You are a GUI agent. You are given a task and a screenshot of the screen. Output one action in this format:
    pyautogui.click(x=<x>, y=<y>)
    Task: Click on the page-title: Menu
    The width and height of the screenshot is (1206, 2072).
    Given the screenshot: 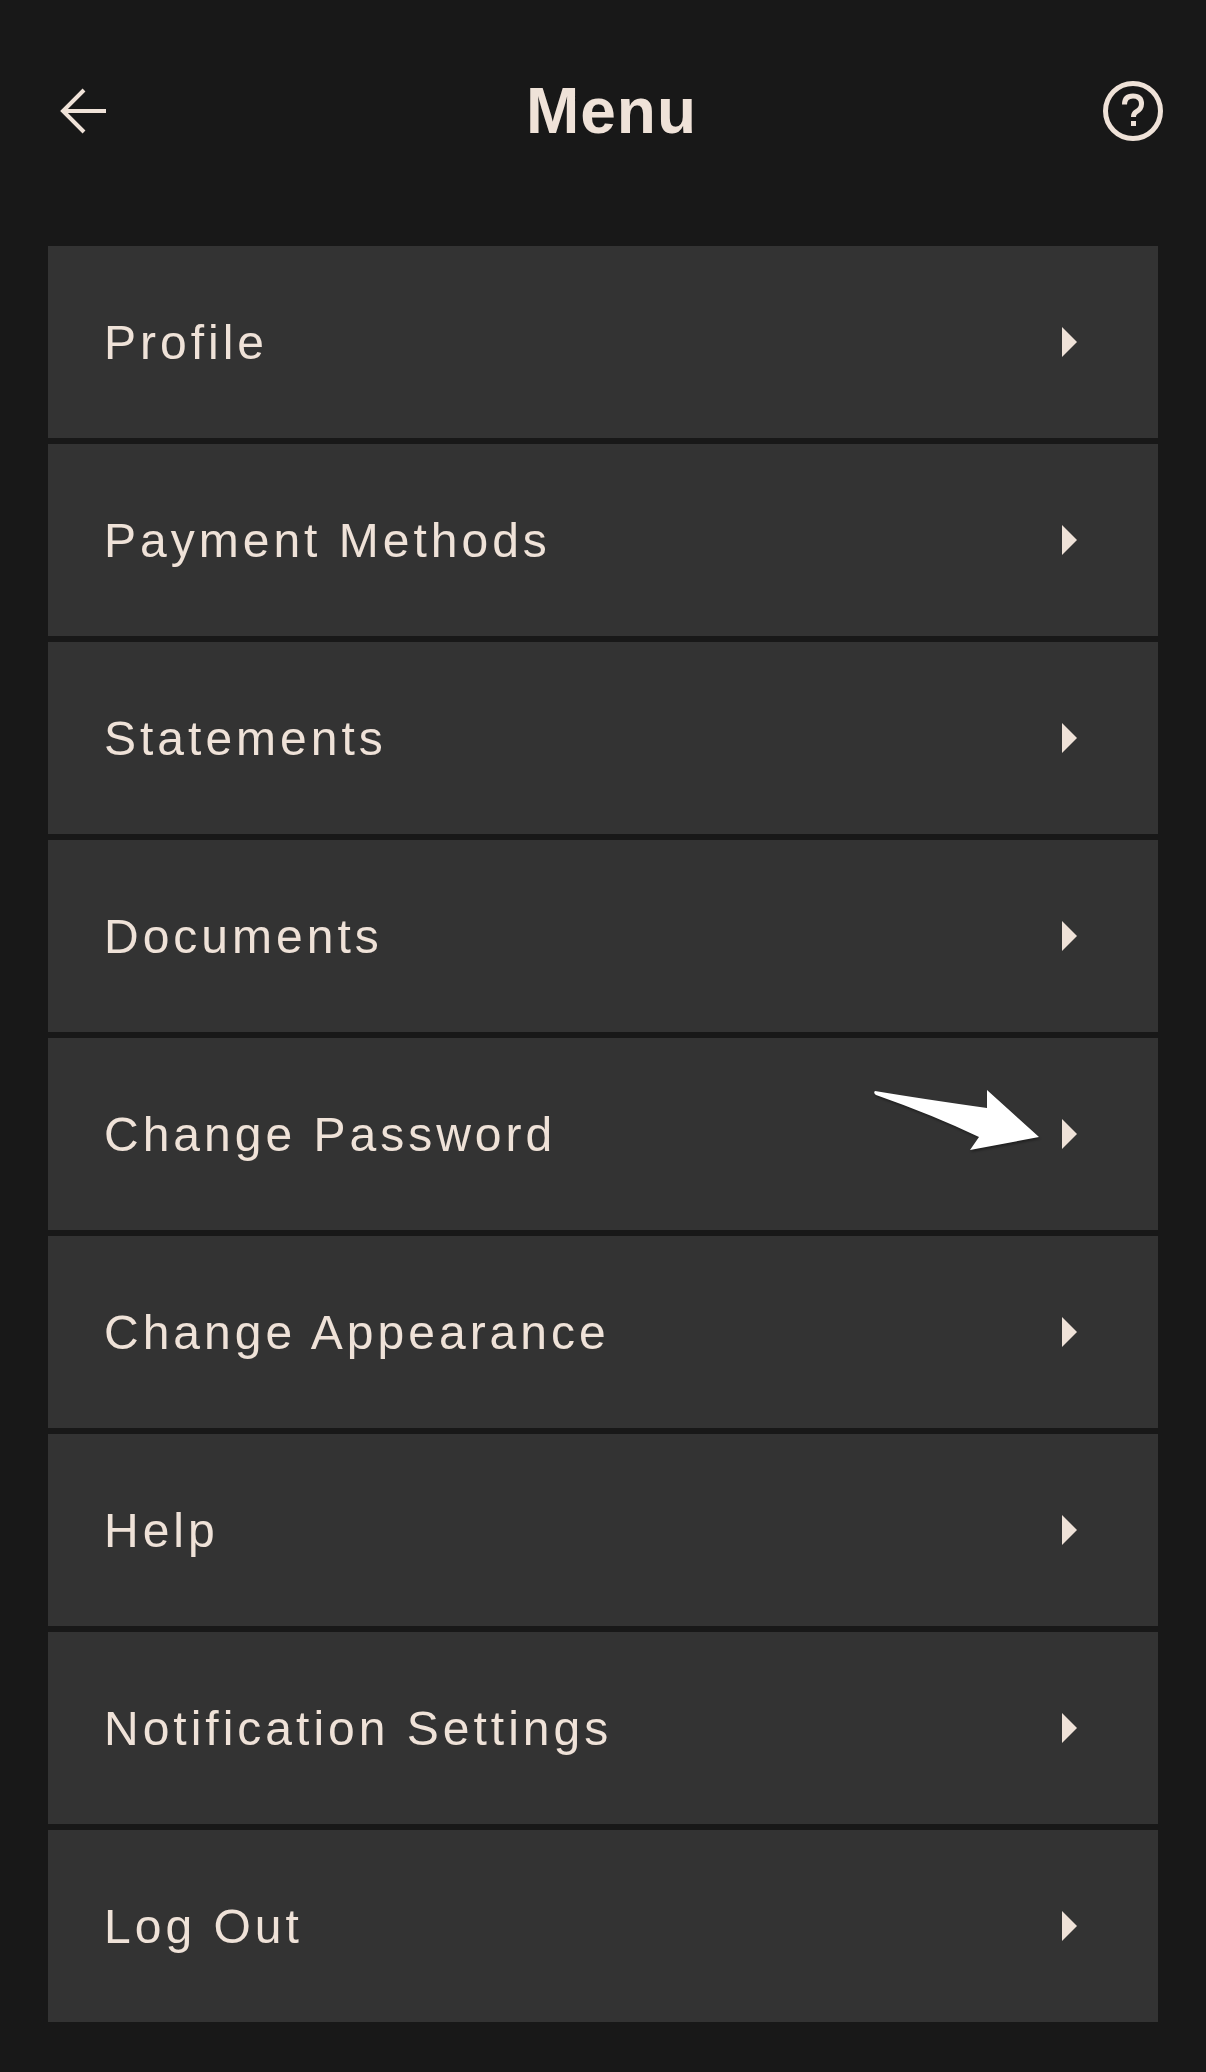 What is the action you would take?
    pyautogui.click(x=611, y=111)
    